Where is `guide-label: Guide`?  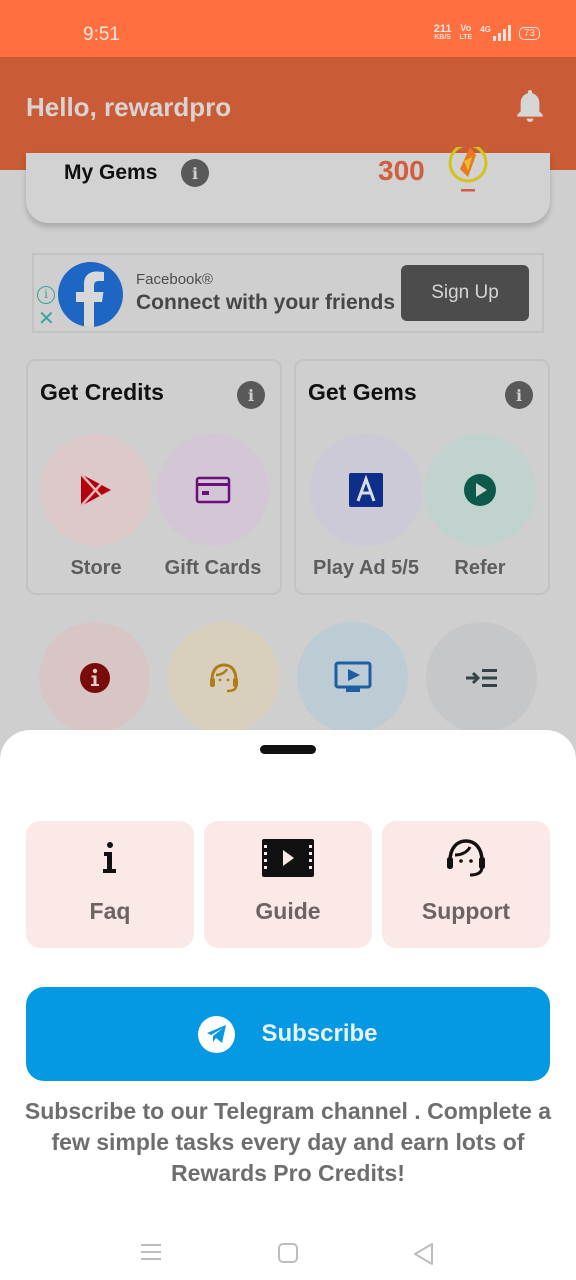
guide-label: Guide is located at coordinates (288, 911).